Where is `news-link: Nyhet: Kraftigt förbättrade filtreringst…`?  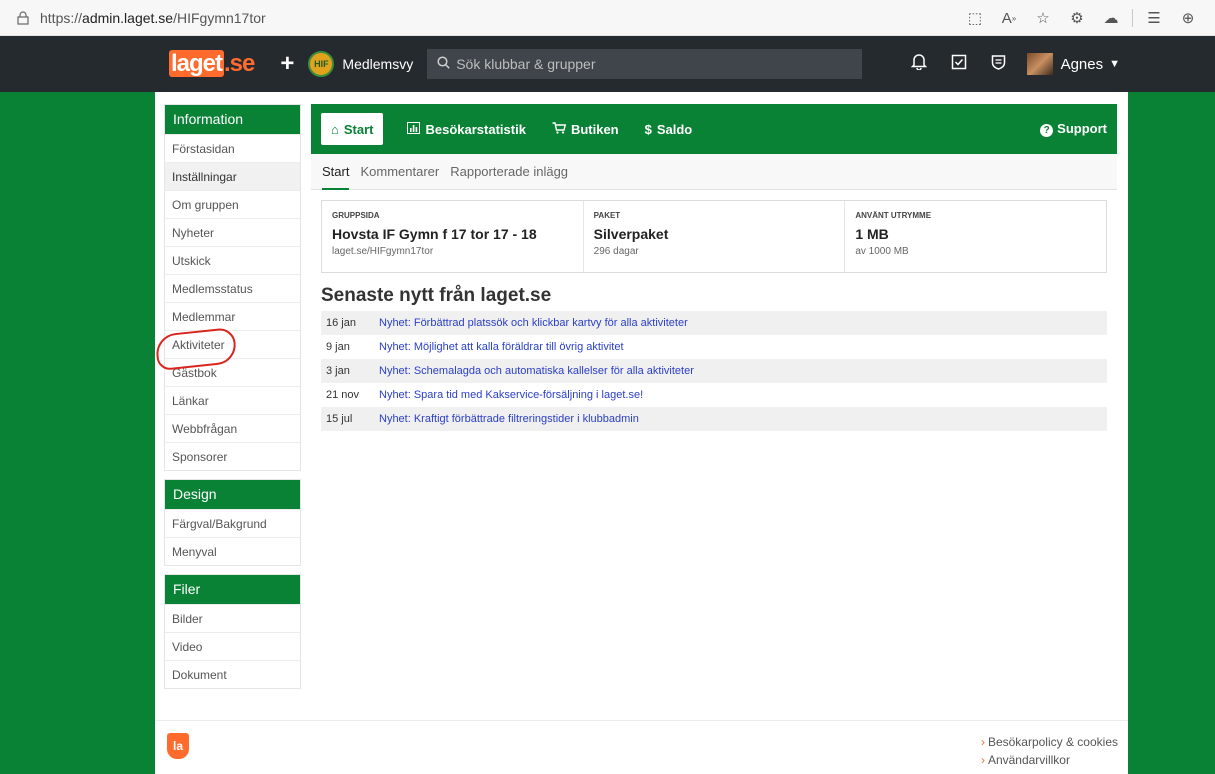
news-link: Nyhet: Kraftigt förbättrade filtreringst… is located at coordinates (509, 419).